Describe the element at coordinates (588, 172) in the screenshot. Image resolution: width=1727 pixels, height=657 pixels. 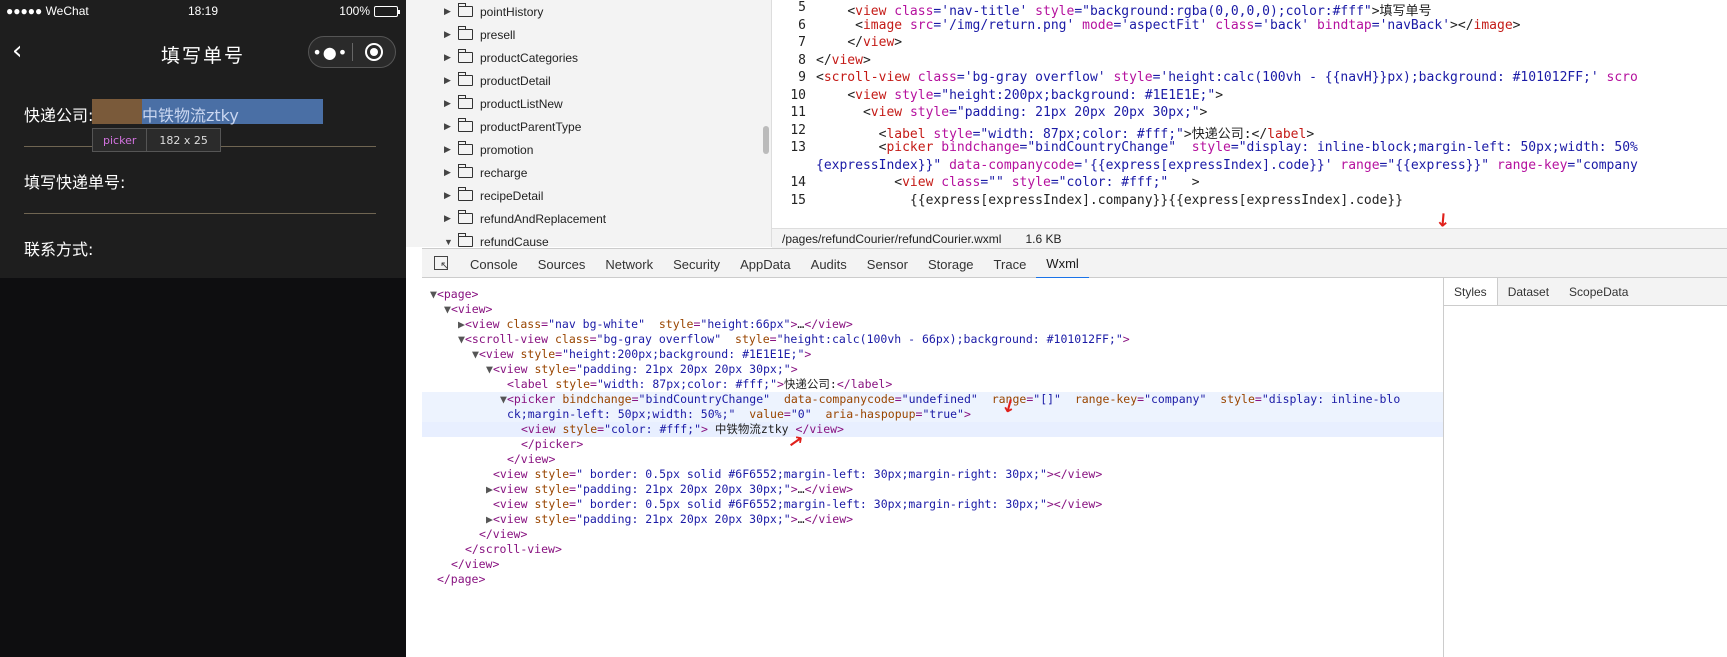
I see `file-tree-item: ▶ recharge` at that location.